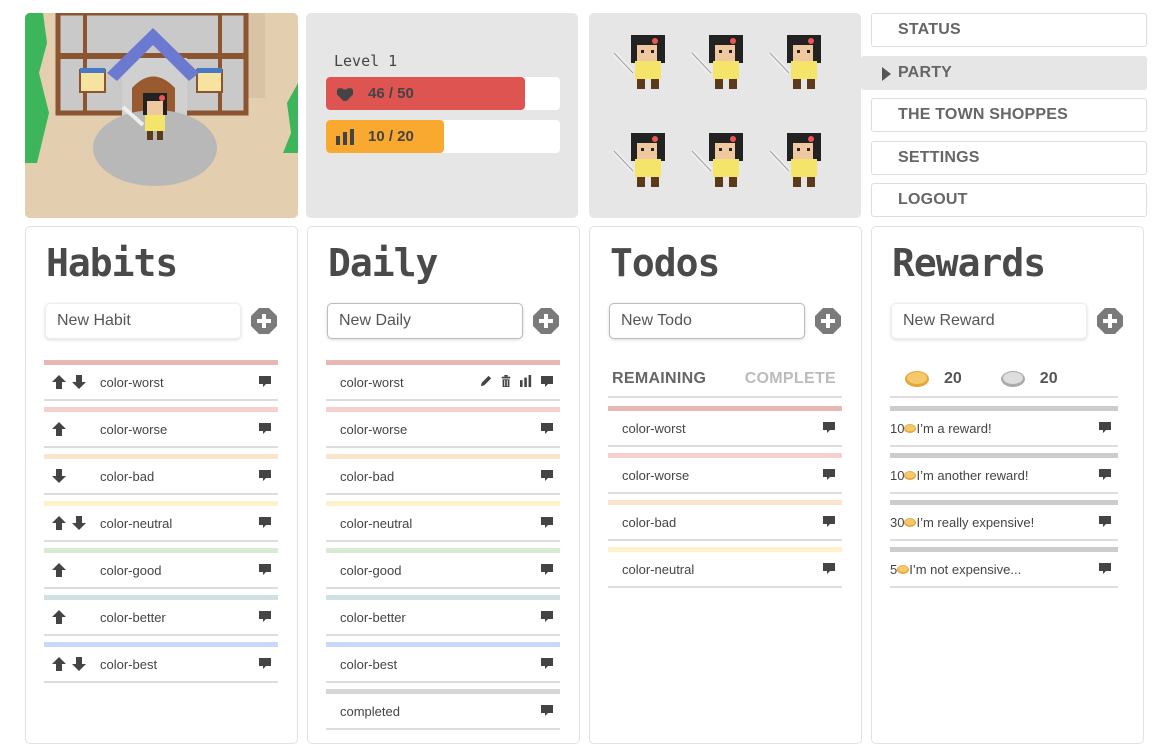  Describe the element at coordinates (1009, 30) in the screenshot. I see `nav-item-status: STATUS` at that location.